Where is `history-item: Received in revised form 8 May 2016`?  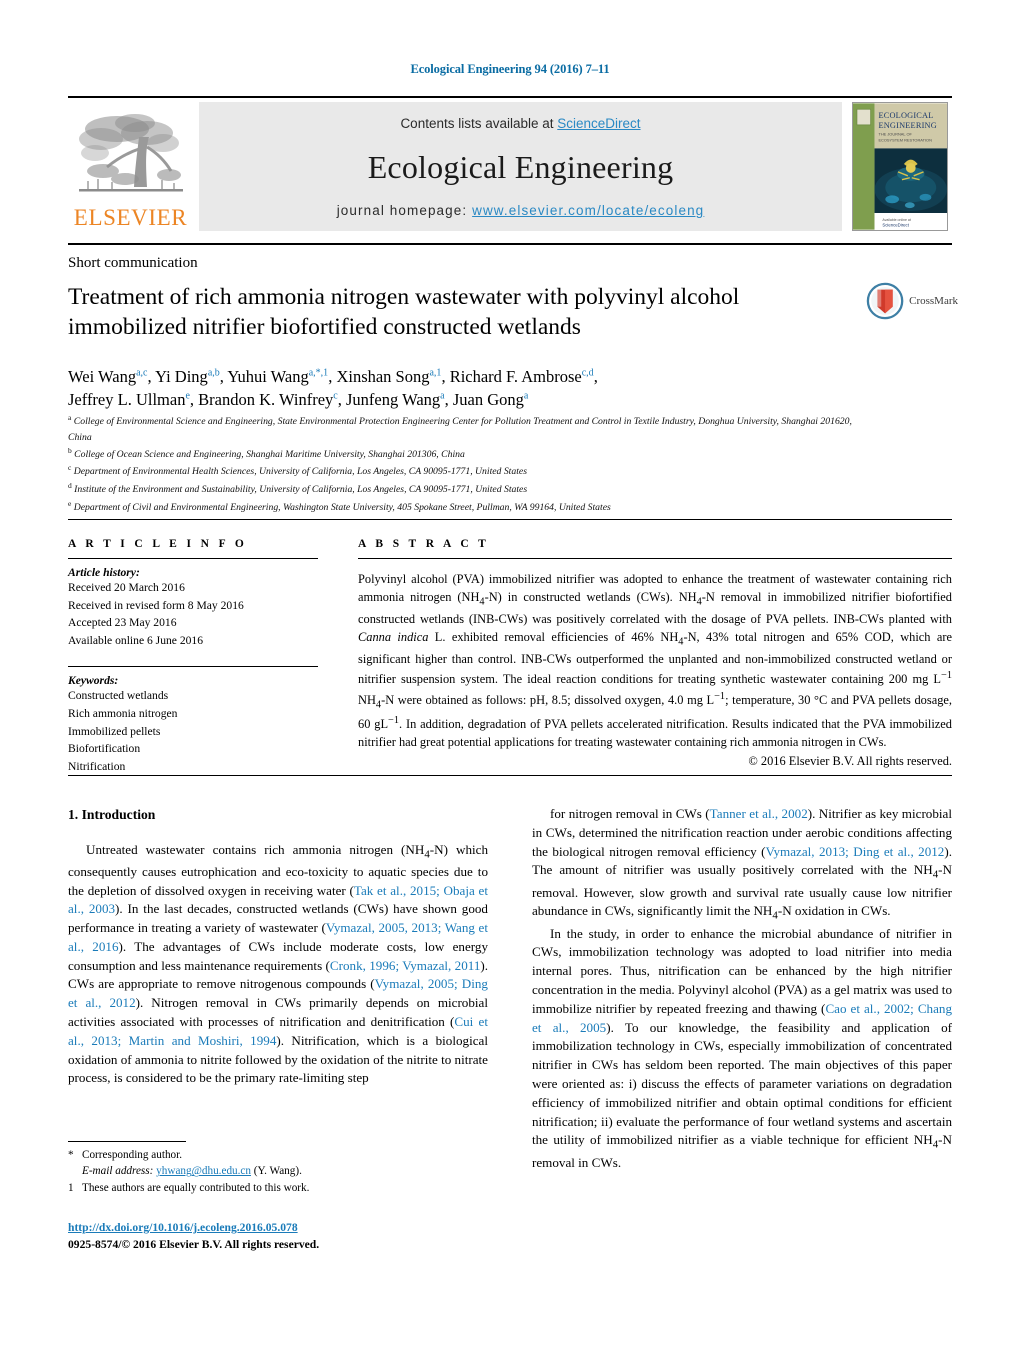
history-item: Received in revised form 8 May 2016 is located at coordinates (156, 605).